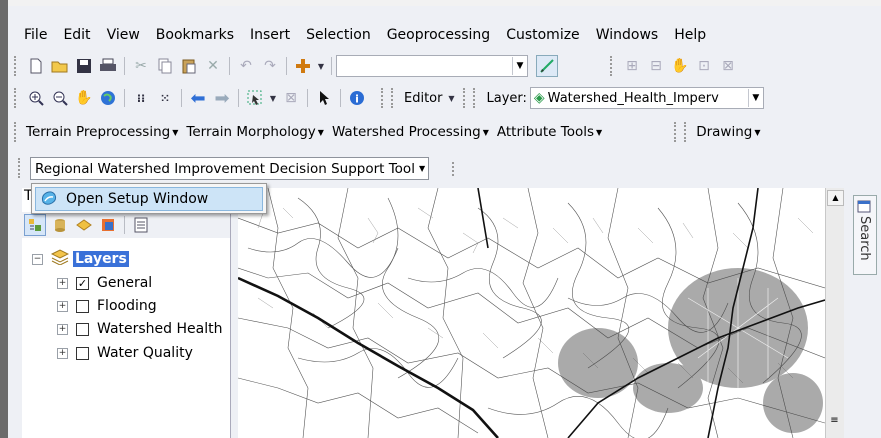  I want to click on menu-bookmarks: Bookmarks, so click(195, 35).